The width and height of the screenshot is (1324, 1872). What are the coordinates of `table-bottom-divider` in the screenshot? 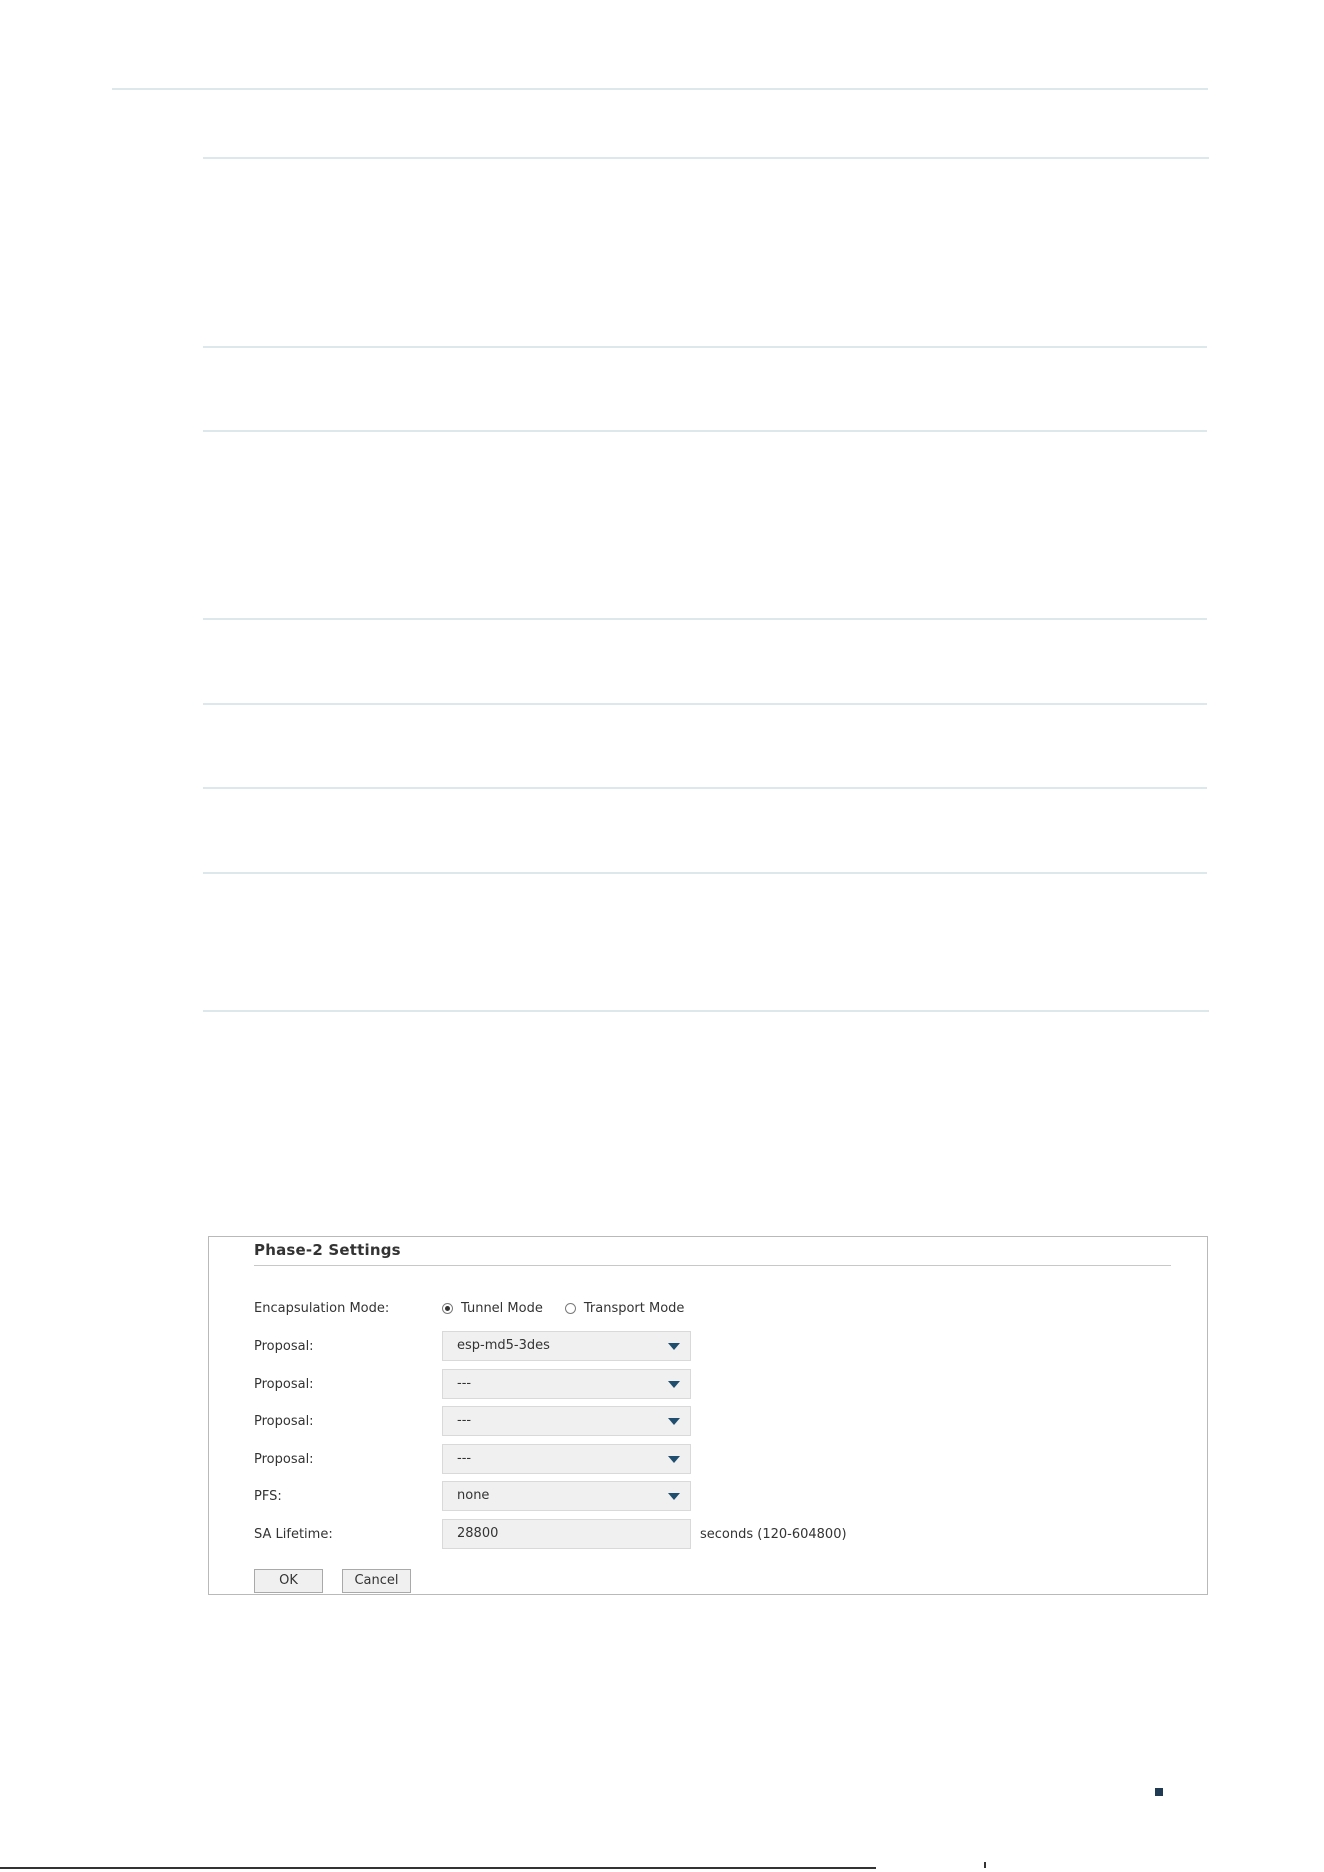 It's located at (706, 1011).